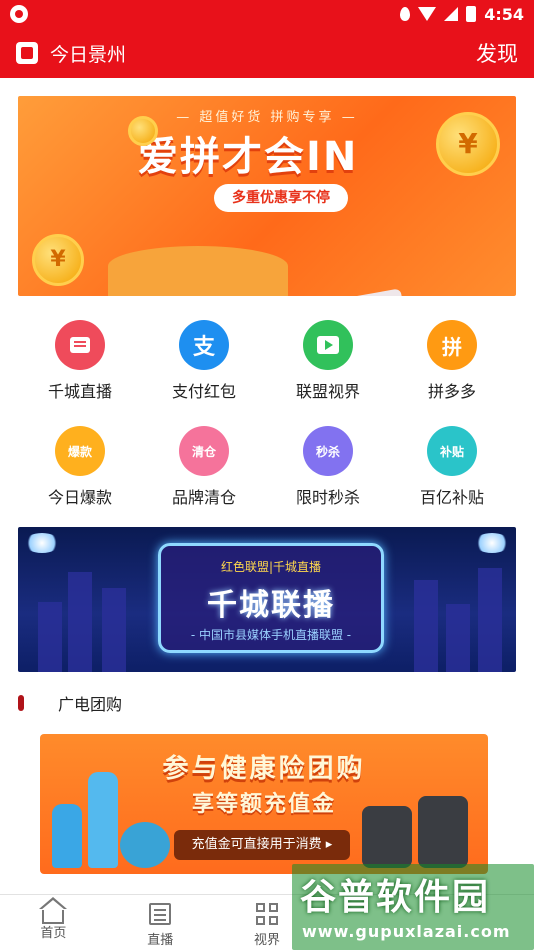  Describe the element at coordinates (266, 914) in the screenshot. I see `grid-icon` at that location.